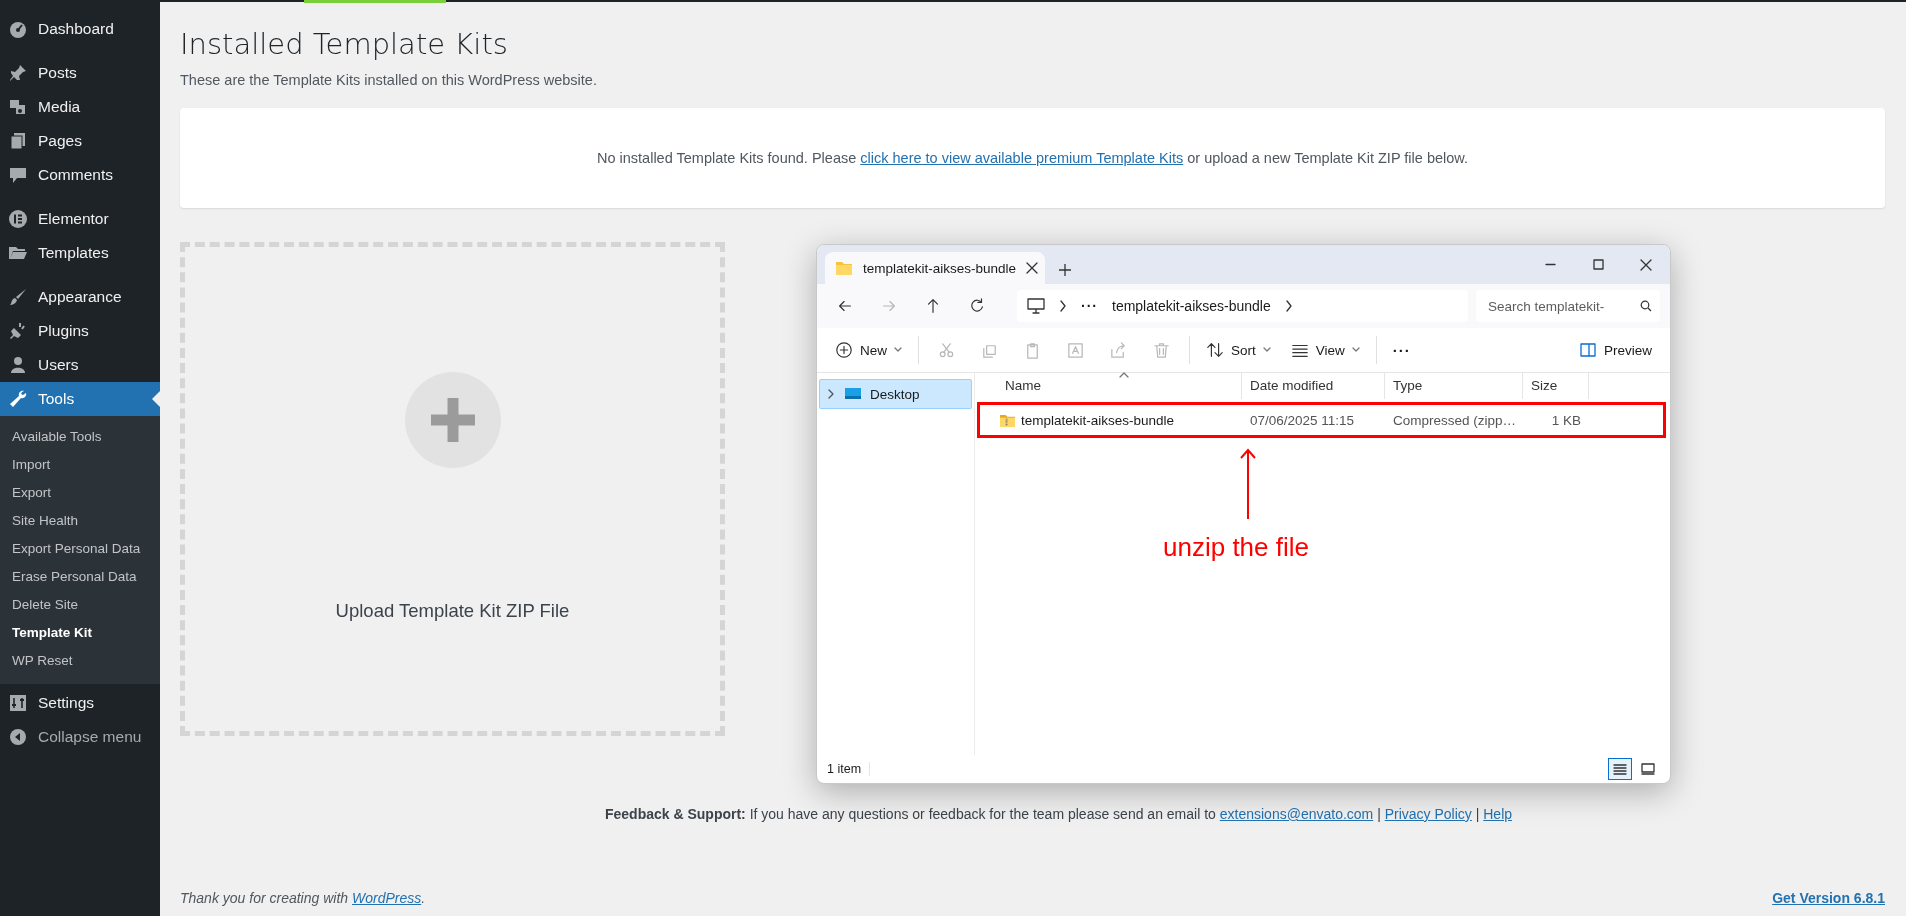 This screenshot has width=1906, height=916. Describe the element at coordinates (18, 399) in the screenshot. I see `wrench-icon` at that location.